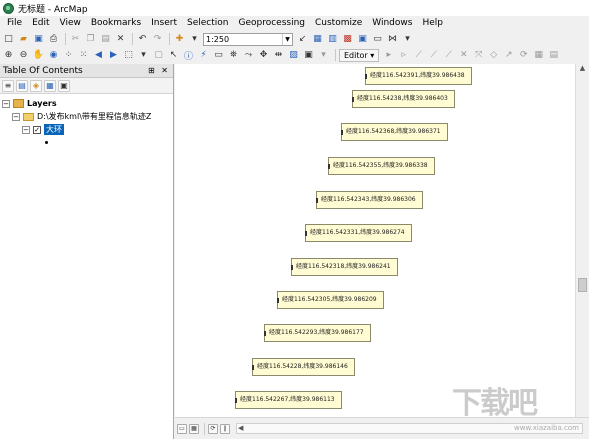 Image resolution: width=589 pixels, height=439 pixels. What do you see at coordinates (271, 23) in the screenshot?
I see `menu-geoprocessing: Geoprocessing` at bounding box center [271, 23].